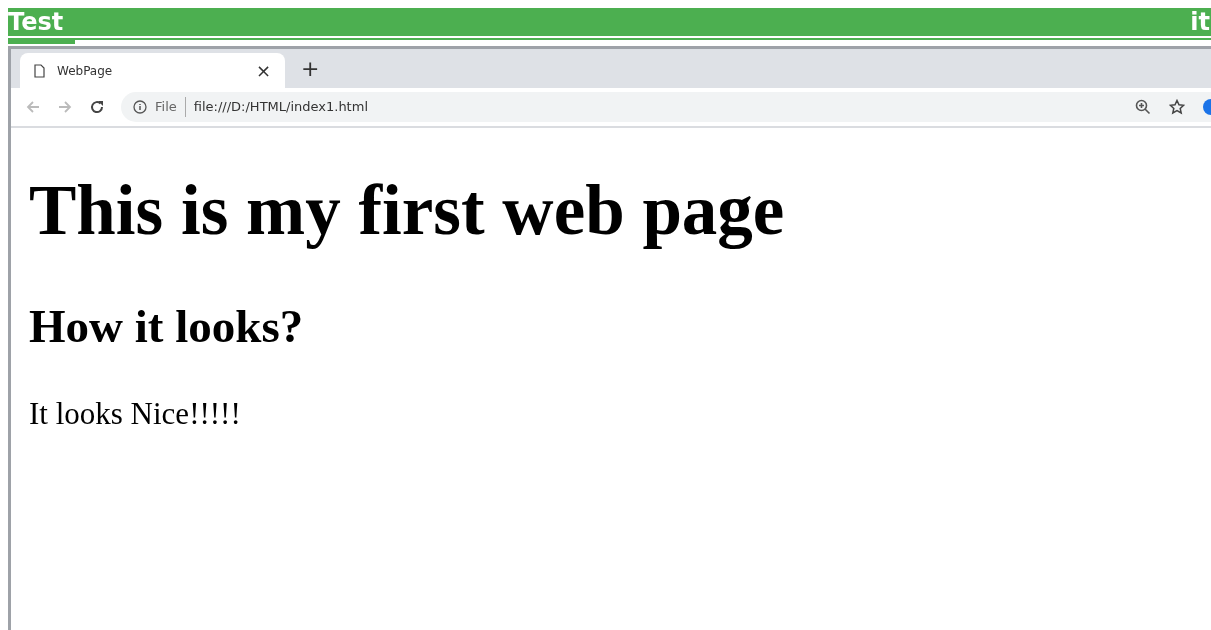 The image size is (1211, 630). Describe the element at coordinates (280, 107) in the screenshot. I see `url-text: file:///D:/HTML/index1.html` at that location.